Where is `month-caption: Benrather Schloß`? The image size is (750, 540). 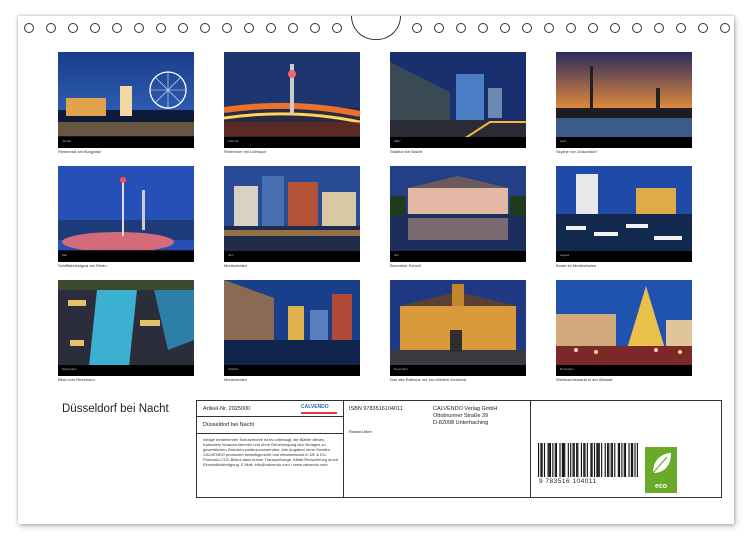 month-caption: Benrather Schloß is located at coordinates (406, 265).